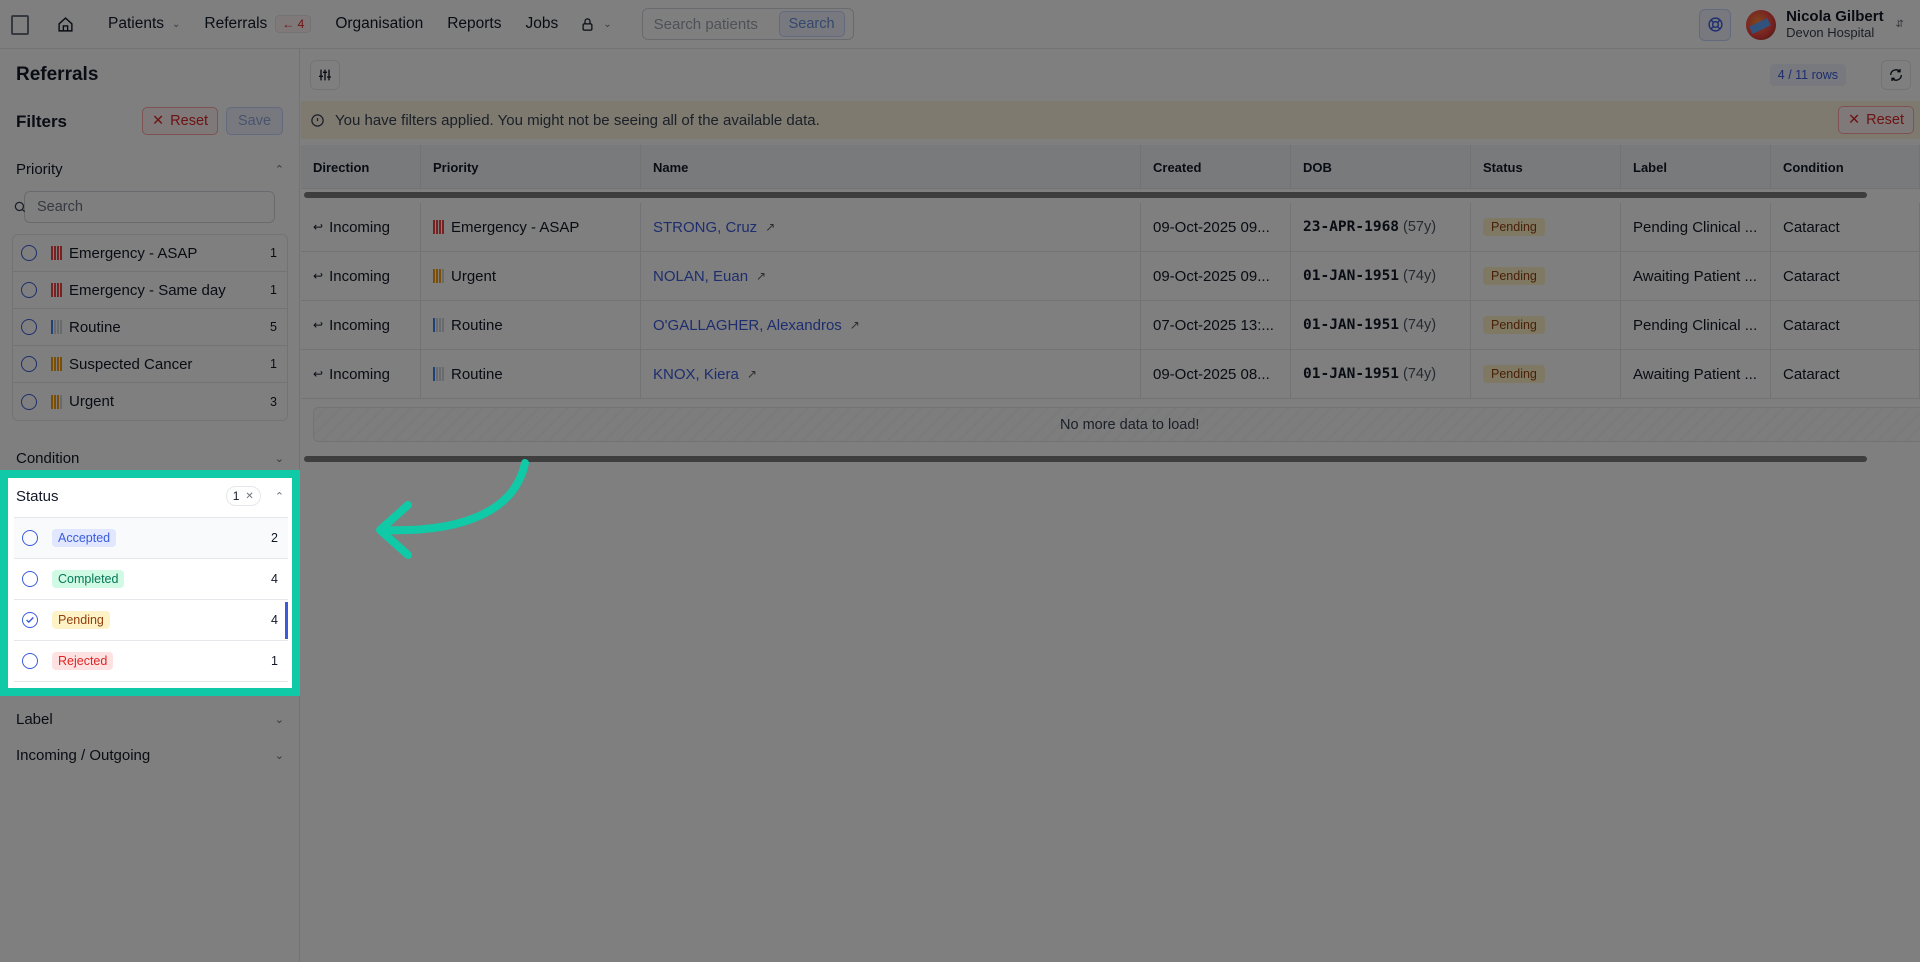 The width and height of the screenshot is (1920, 962). Describe the element at coordinates (325, 75) in the screenshot. I see `column-settings-button` at that location.